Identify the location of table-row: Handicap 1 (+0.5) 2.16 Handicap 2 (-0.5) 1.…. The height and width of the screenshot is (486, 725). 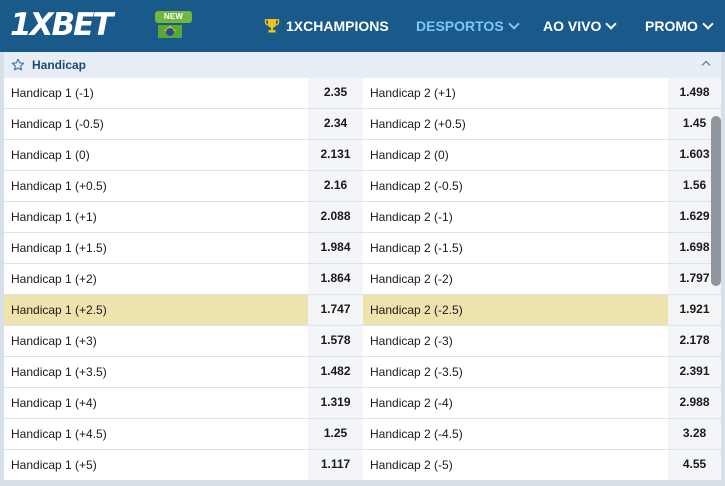
(362, 186).